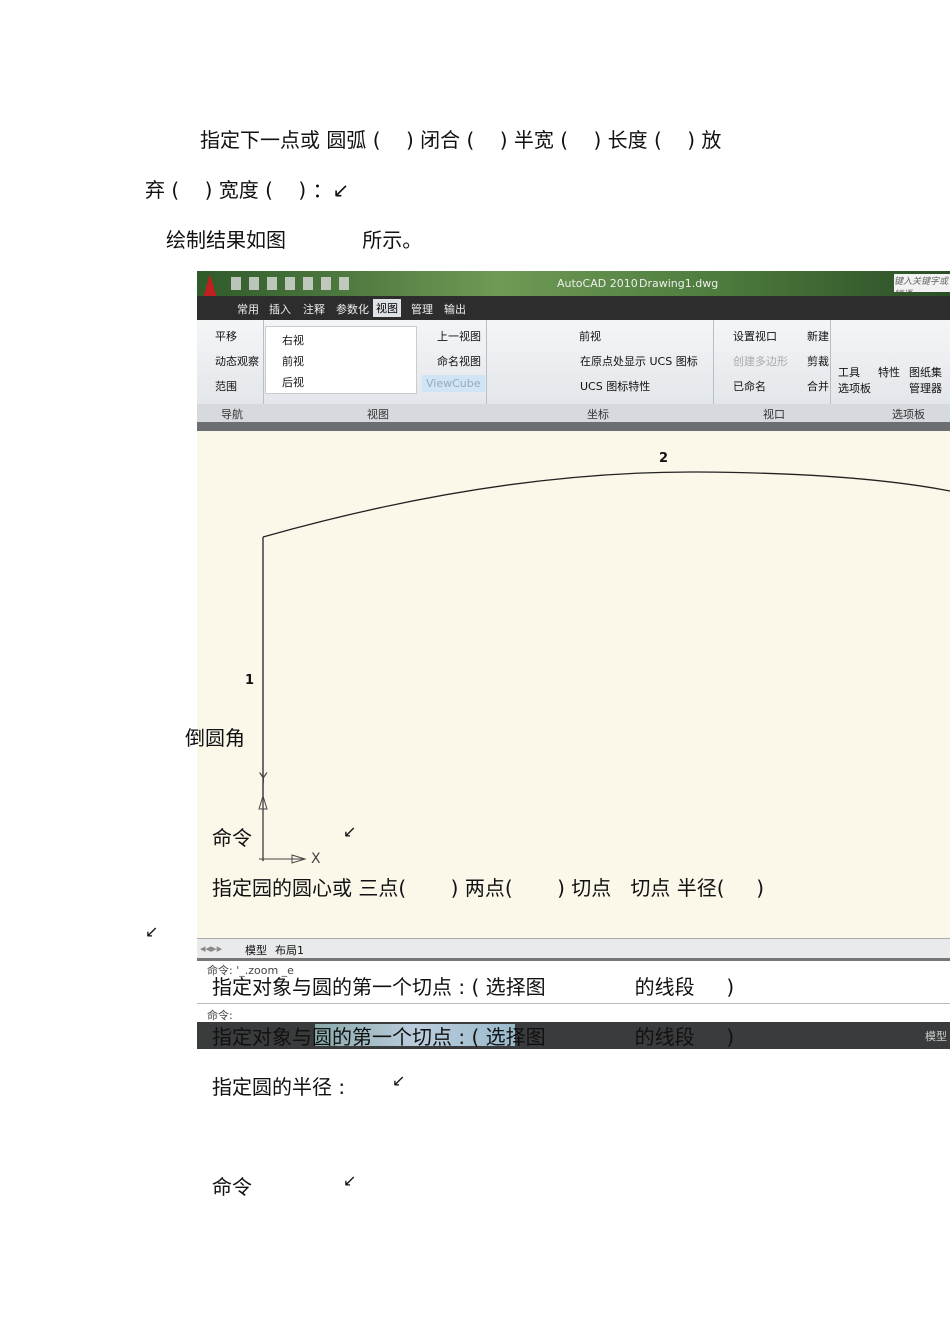 The image size is (950, 1344). I want to click on point-label-2: 2, so click(664, 458).